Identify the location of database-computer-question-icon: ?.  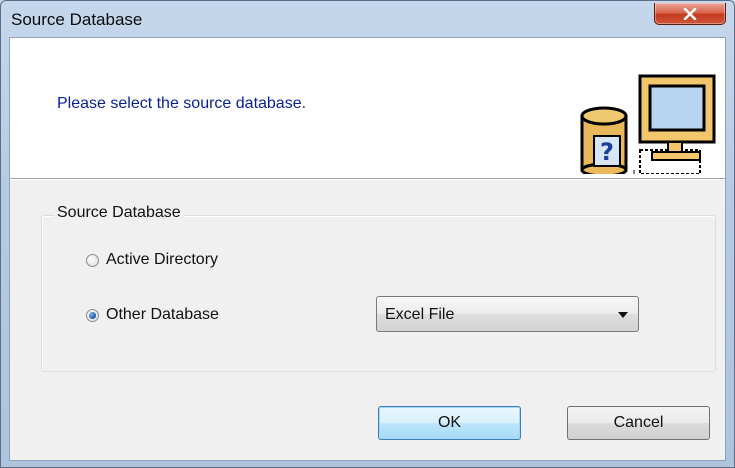
(648, 124).